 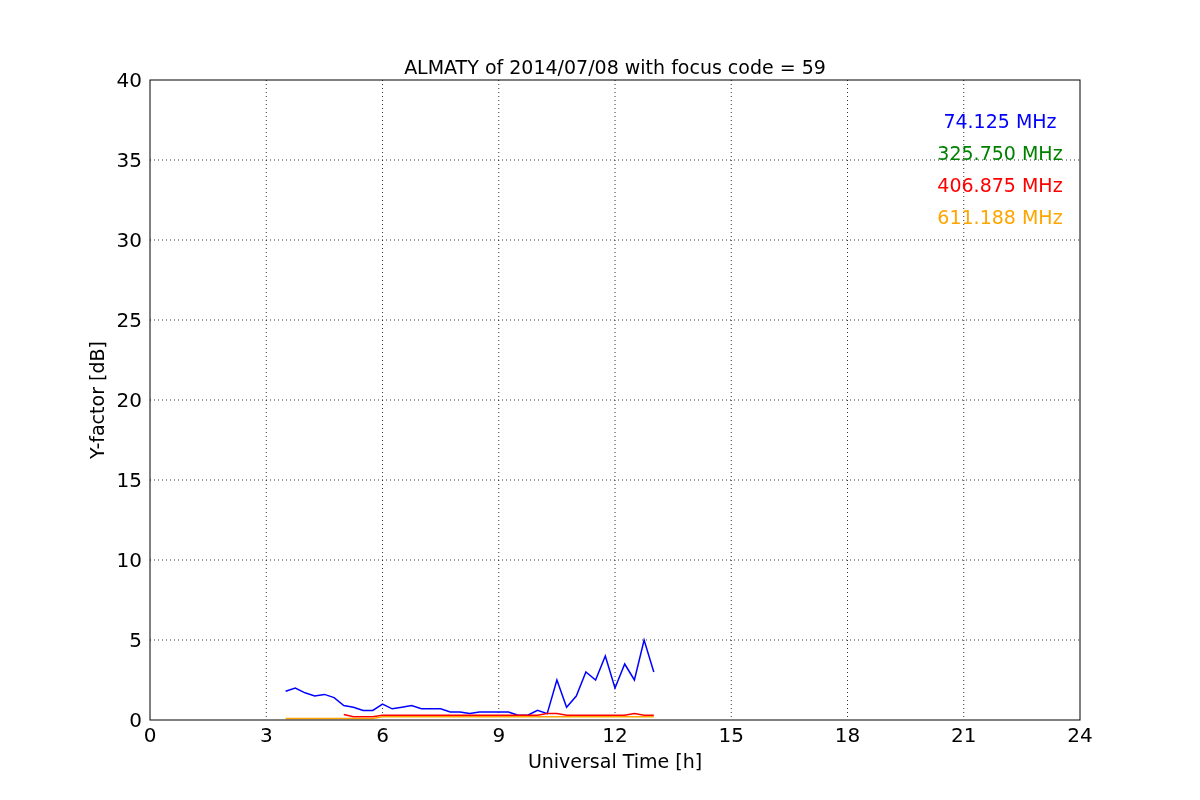 What do you see at coordinates (1000, 121) in the screenshot?
I see `legend-label: 74.125 MHz` at bounding box center [1000, 121].